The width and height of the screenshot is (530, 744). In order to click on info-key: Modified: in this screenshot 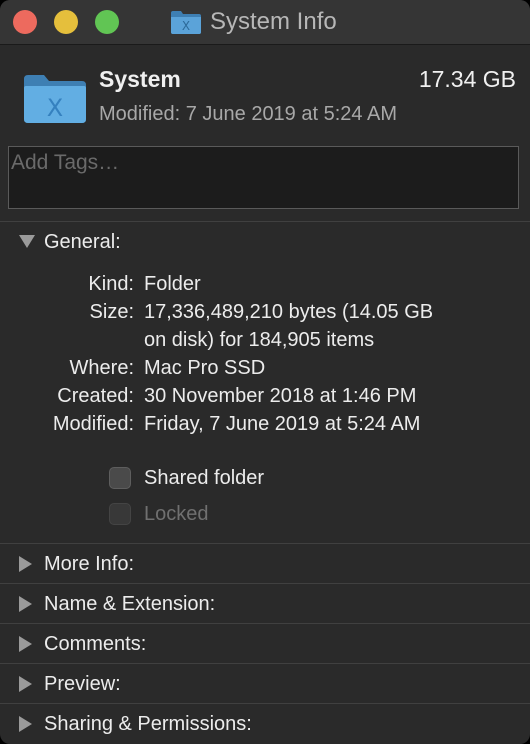, I will do `click(93, 424)`.